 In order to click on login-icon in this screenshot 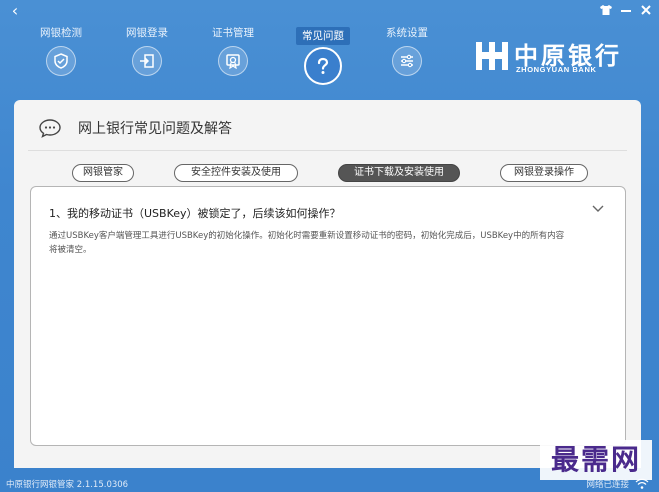, I will do `click(147, 61)`.